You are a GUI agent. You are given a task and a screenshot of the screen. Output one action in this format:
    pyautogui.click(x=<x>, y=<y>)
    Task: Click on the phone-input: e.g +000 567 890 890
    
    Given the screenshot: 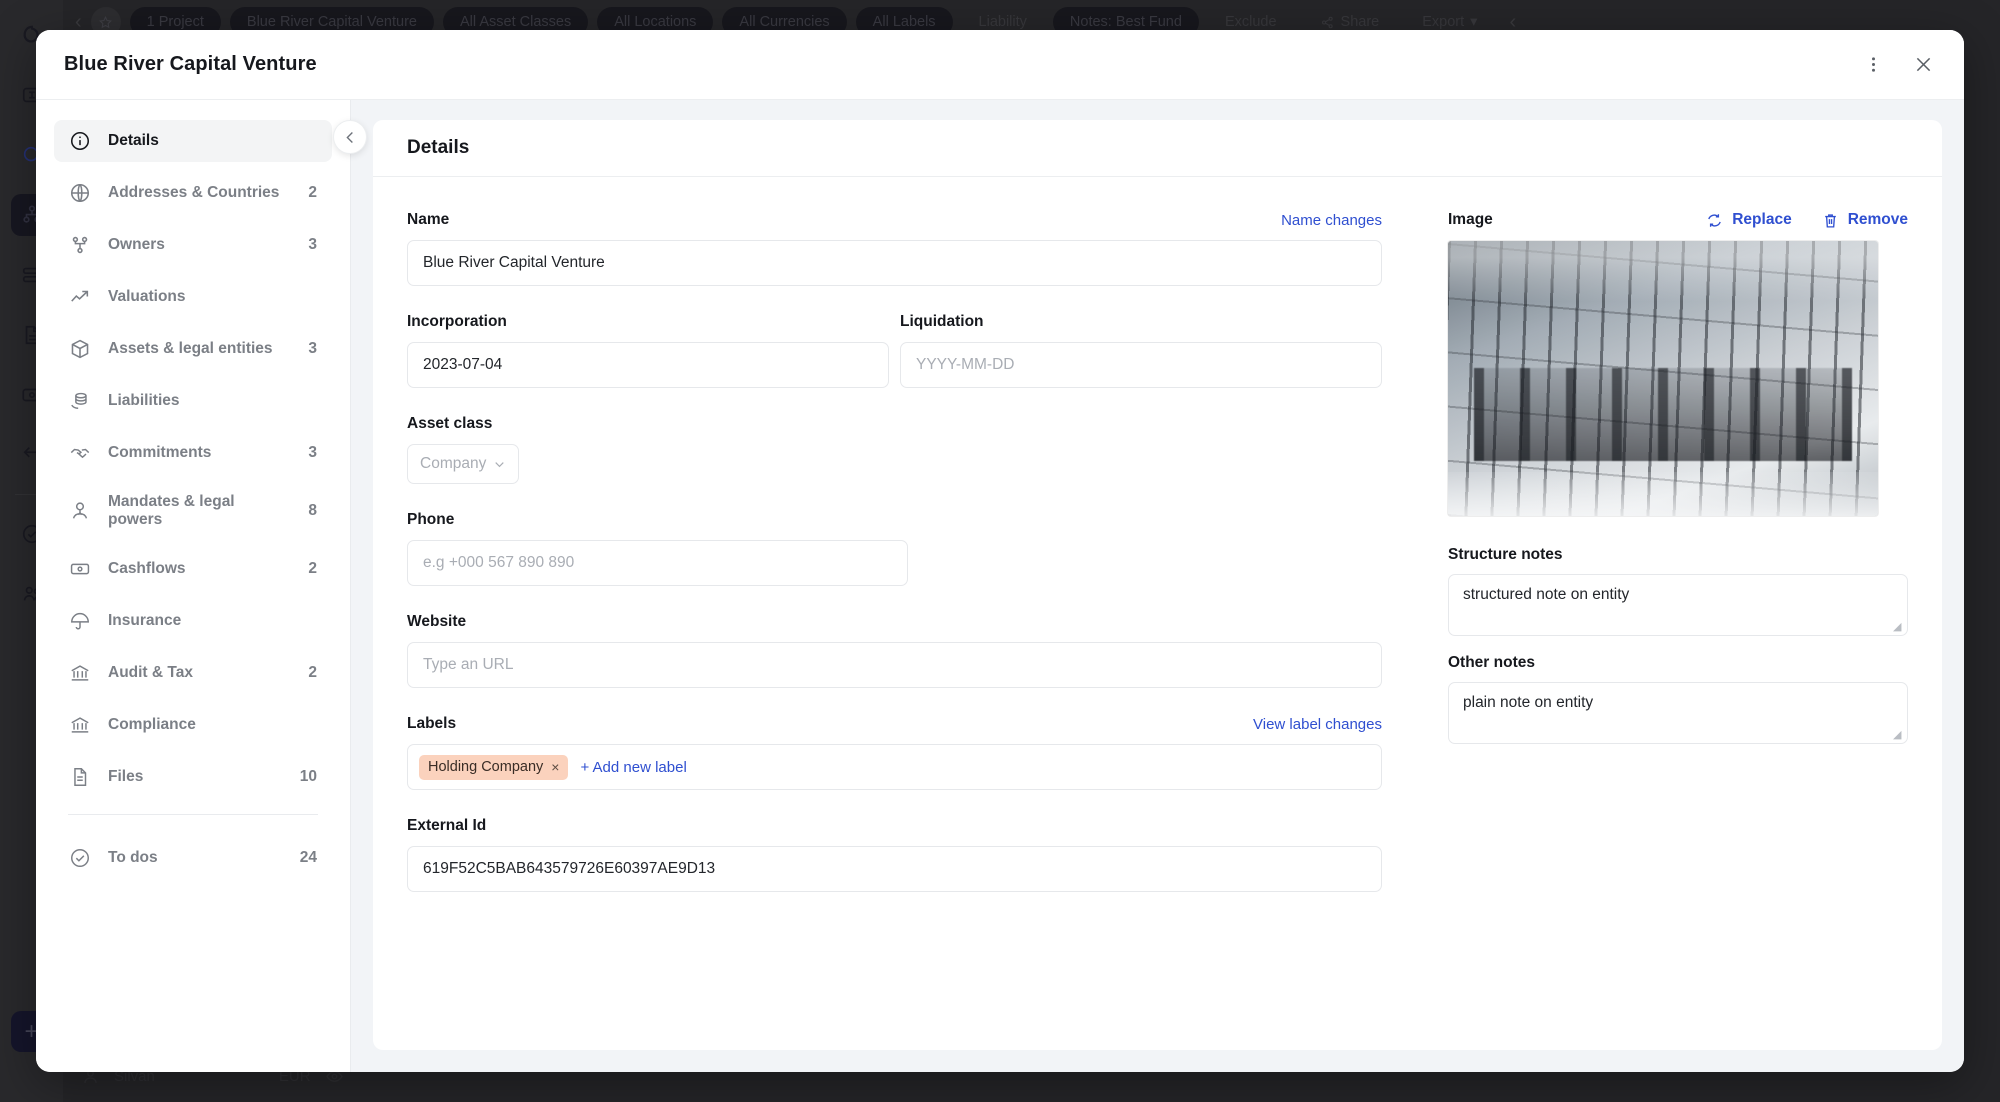 What is the action you would take?
    pyautogui.click(x=657, y=563)
    